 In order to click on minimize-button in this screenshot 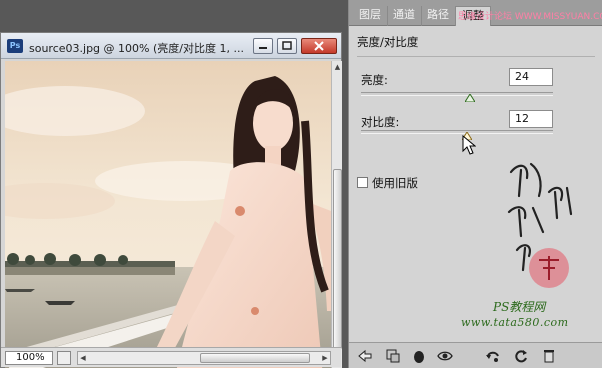, I will do `click(263, 46)`.